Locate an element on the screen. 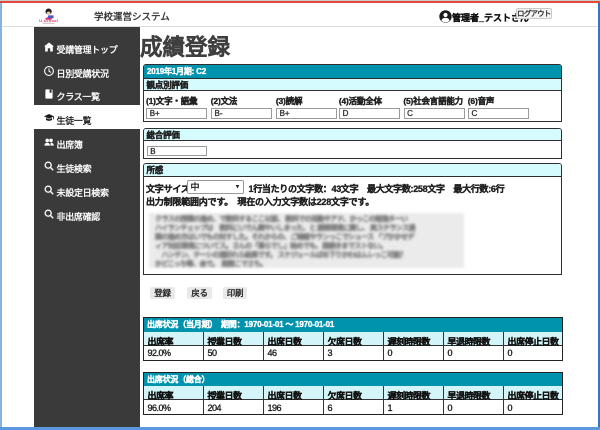 This screenshot has width=600, height=430. svg-text: U-school is located at coordinates (48, 20).